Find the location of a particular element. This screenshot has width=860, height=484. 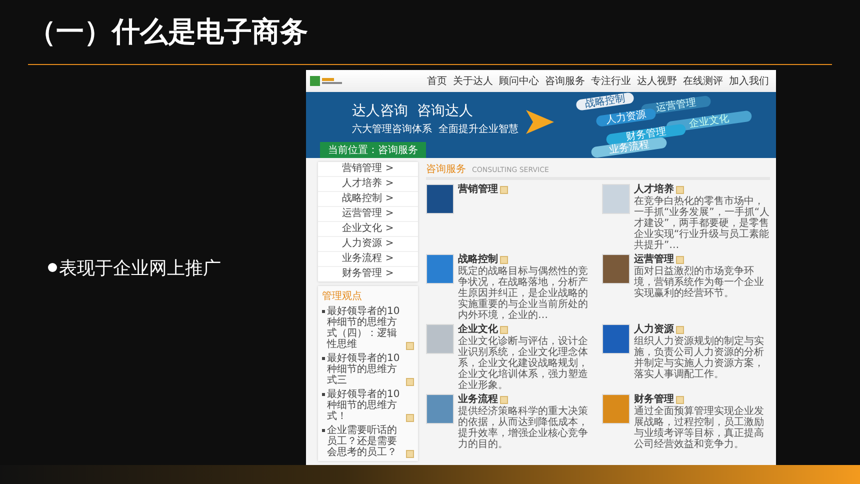

service-description: 组织人力资源规划的制定与实施，负责公司人力资源的分析并制定与实施人力资源方案，落实人事调配工作。 is located at coordinates (699, 358).